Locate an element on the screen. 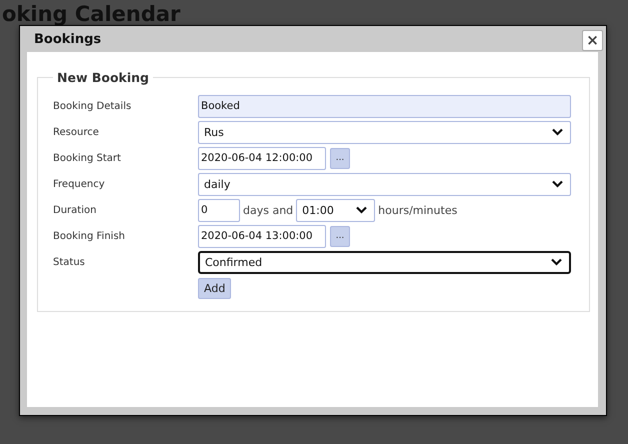 The image size is (628, 444). days-input-field: 0 is located at coordinates (219, 210).